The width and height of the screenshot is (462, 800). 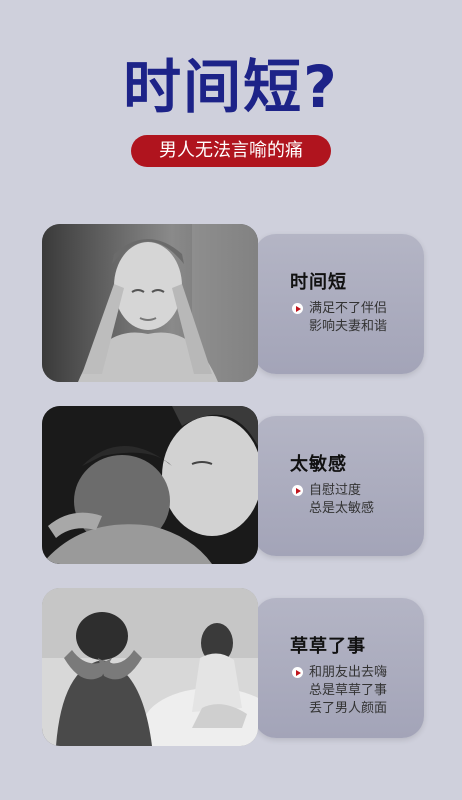 I want to click on card-line: 和朋友出去嗨, so click(x=348, y=672).